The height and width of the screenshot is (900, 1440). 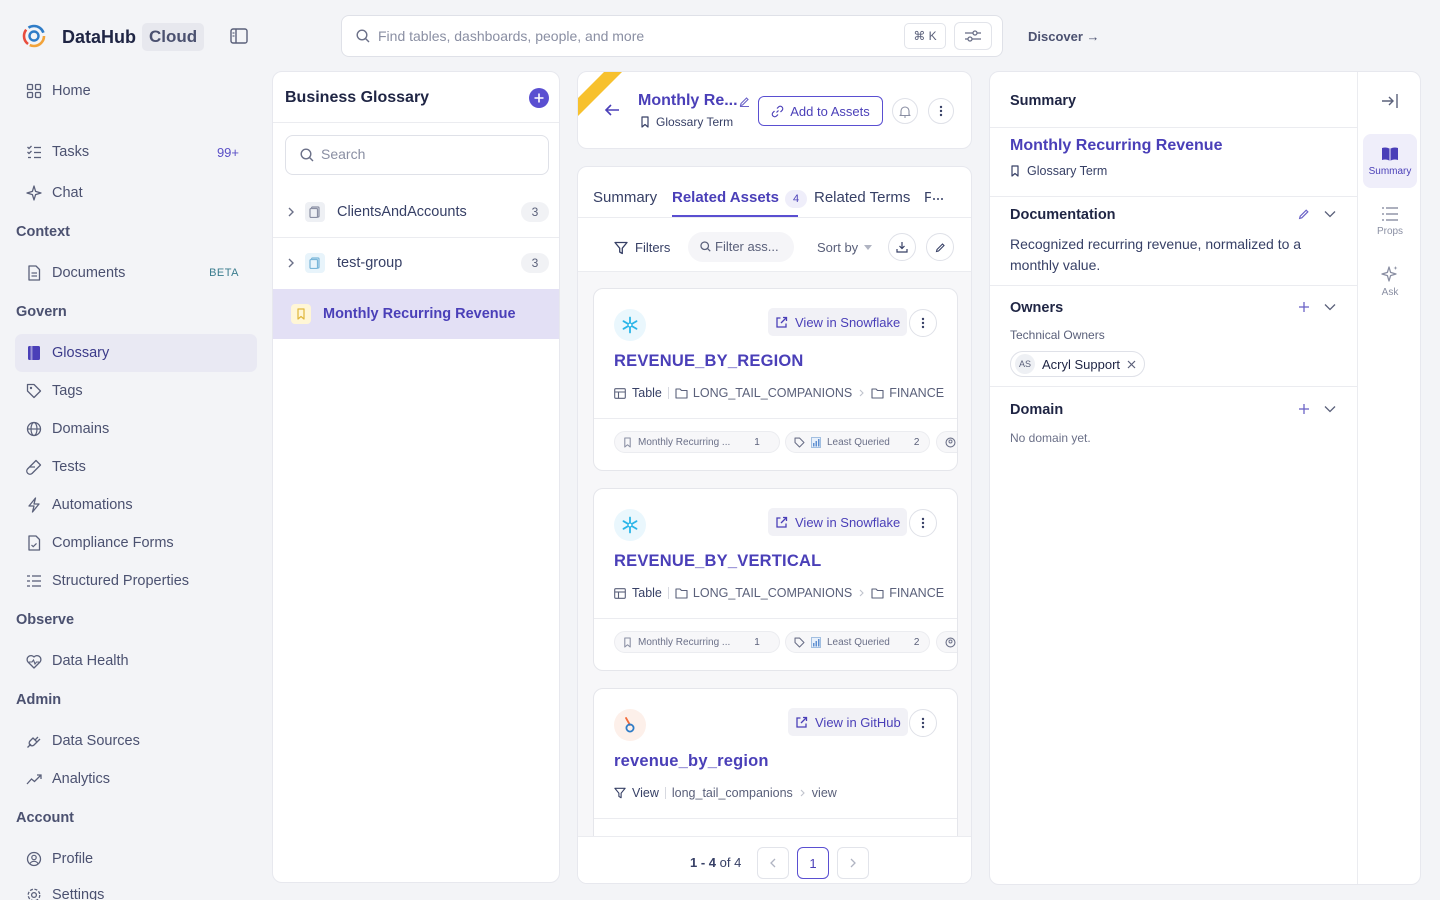 I want to click on filter-assets-search, so click(x=741, y=247).